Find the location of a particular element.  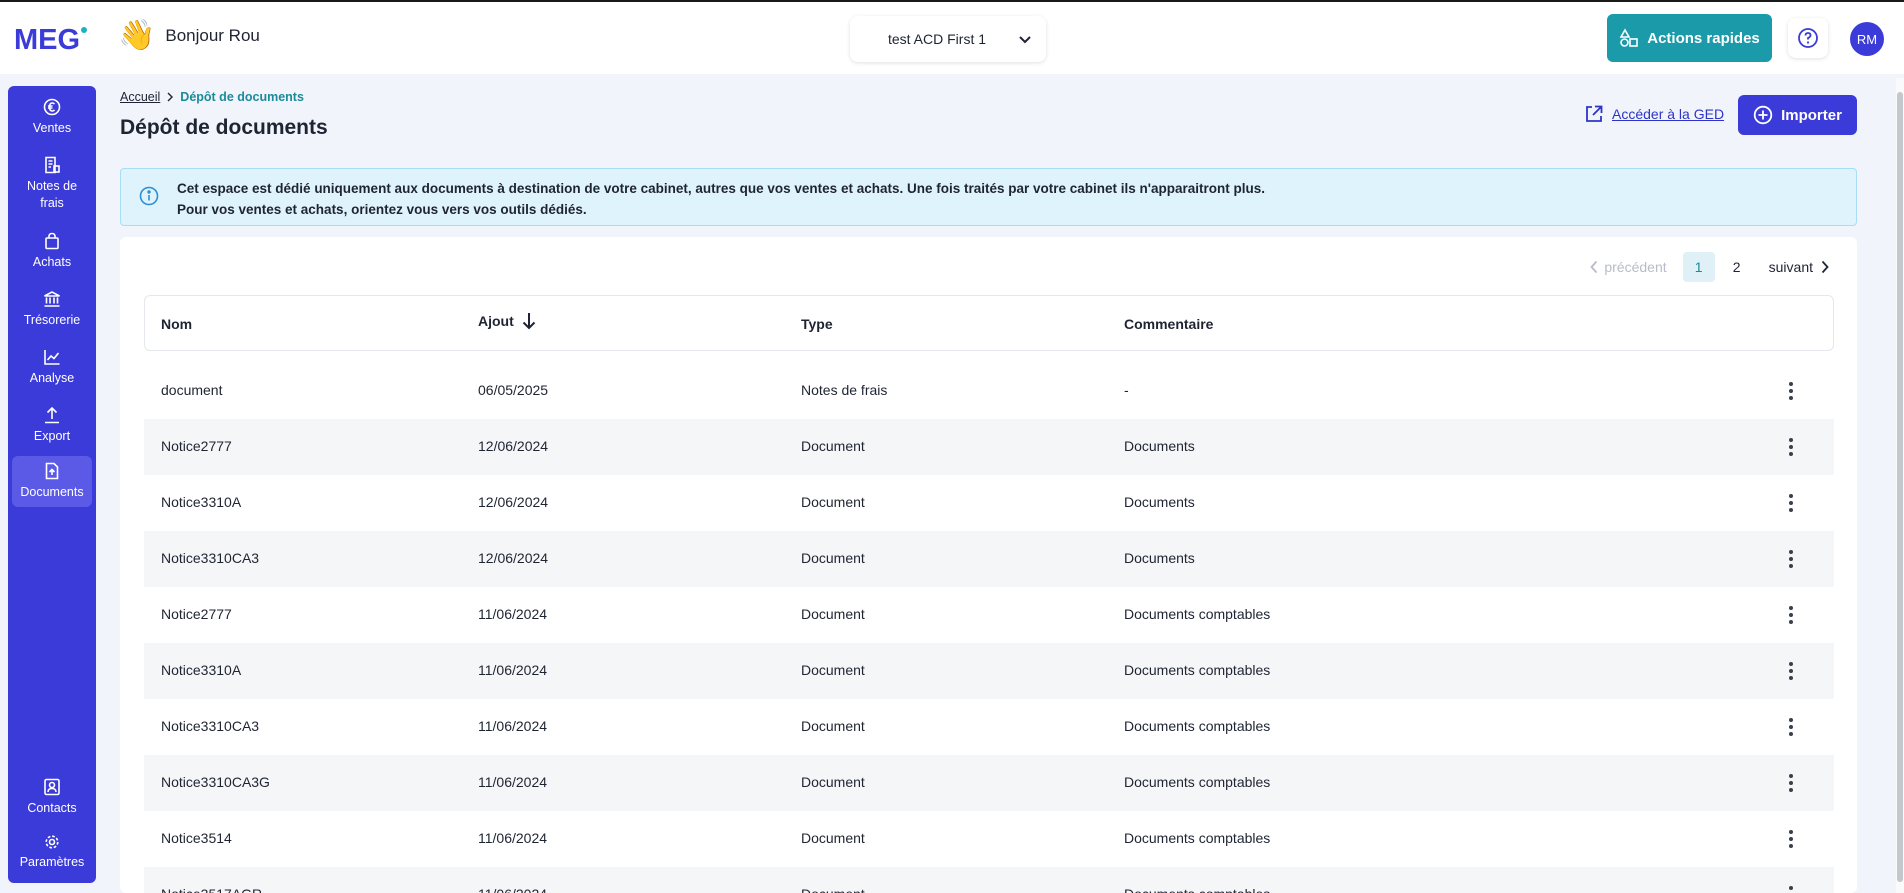

user-avatar: RM is located at coordinates (1867, 39).